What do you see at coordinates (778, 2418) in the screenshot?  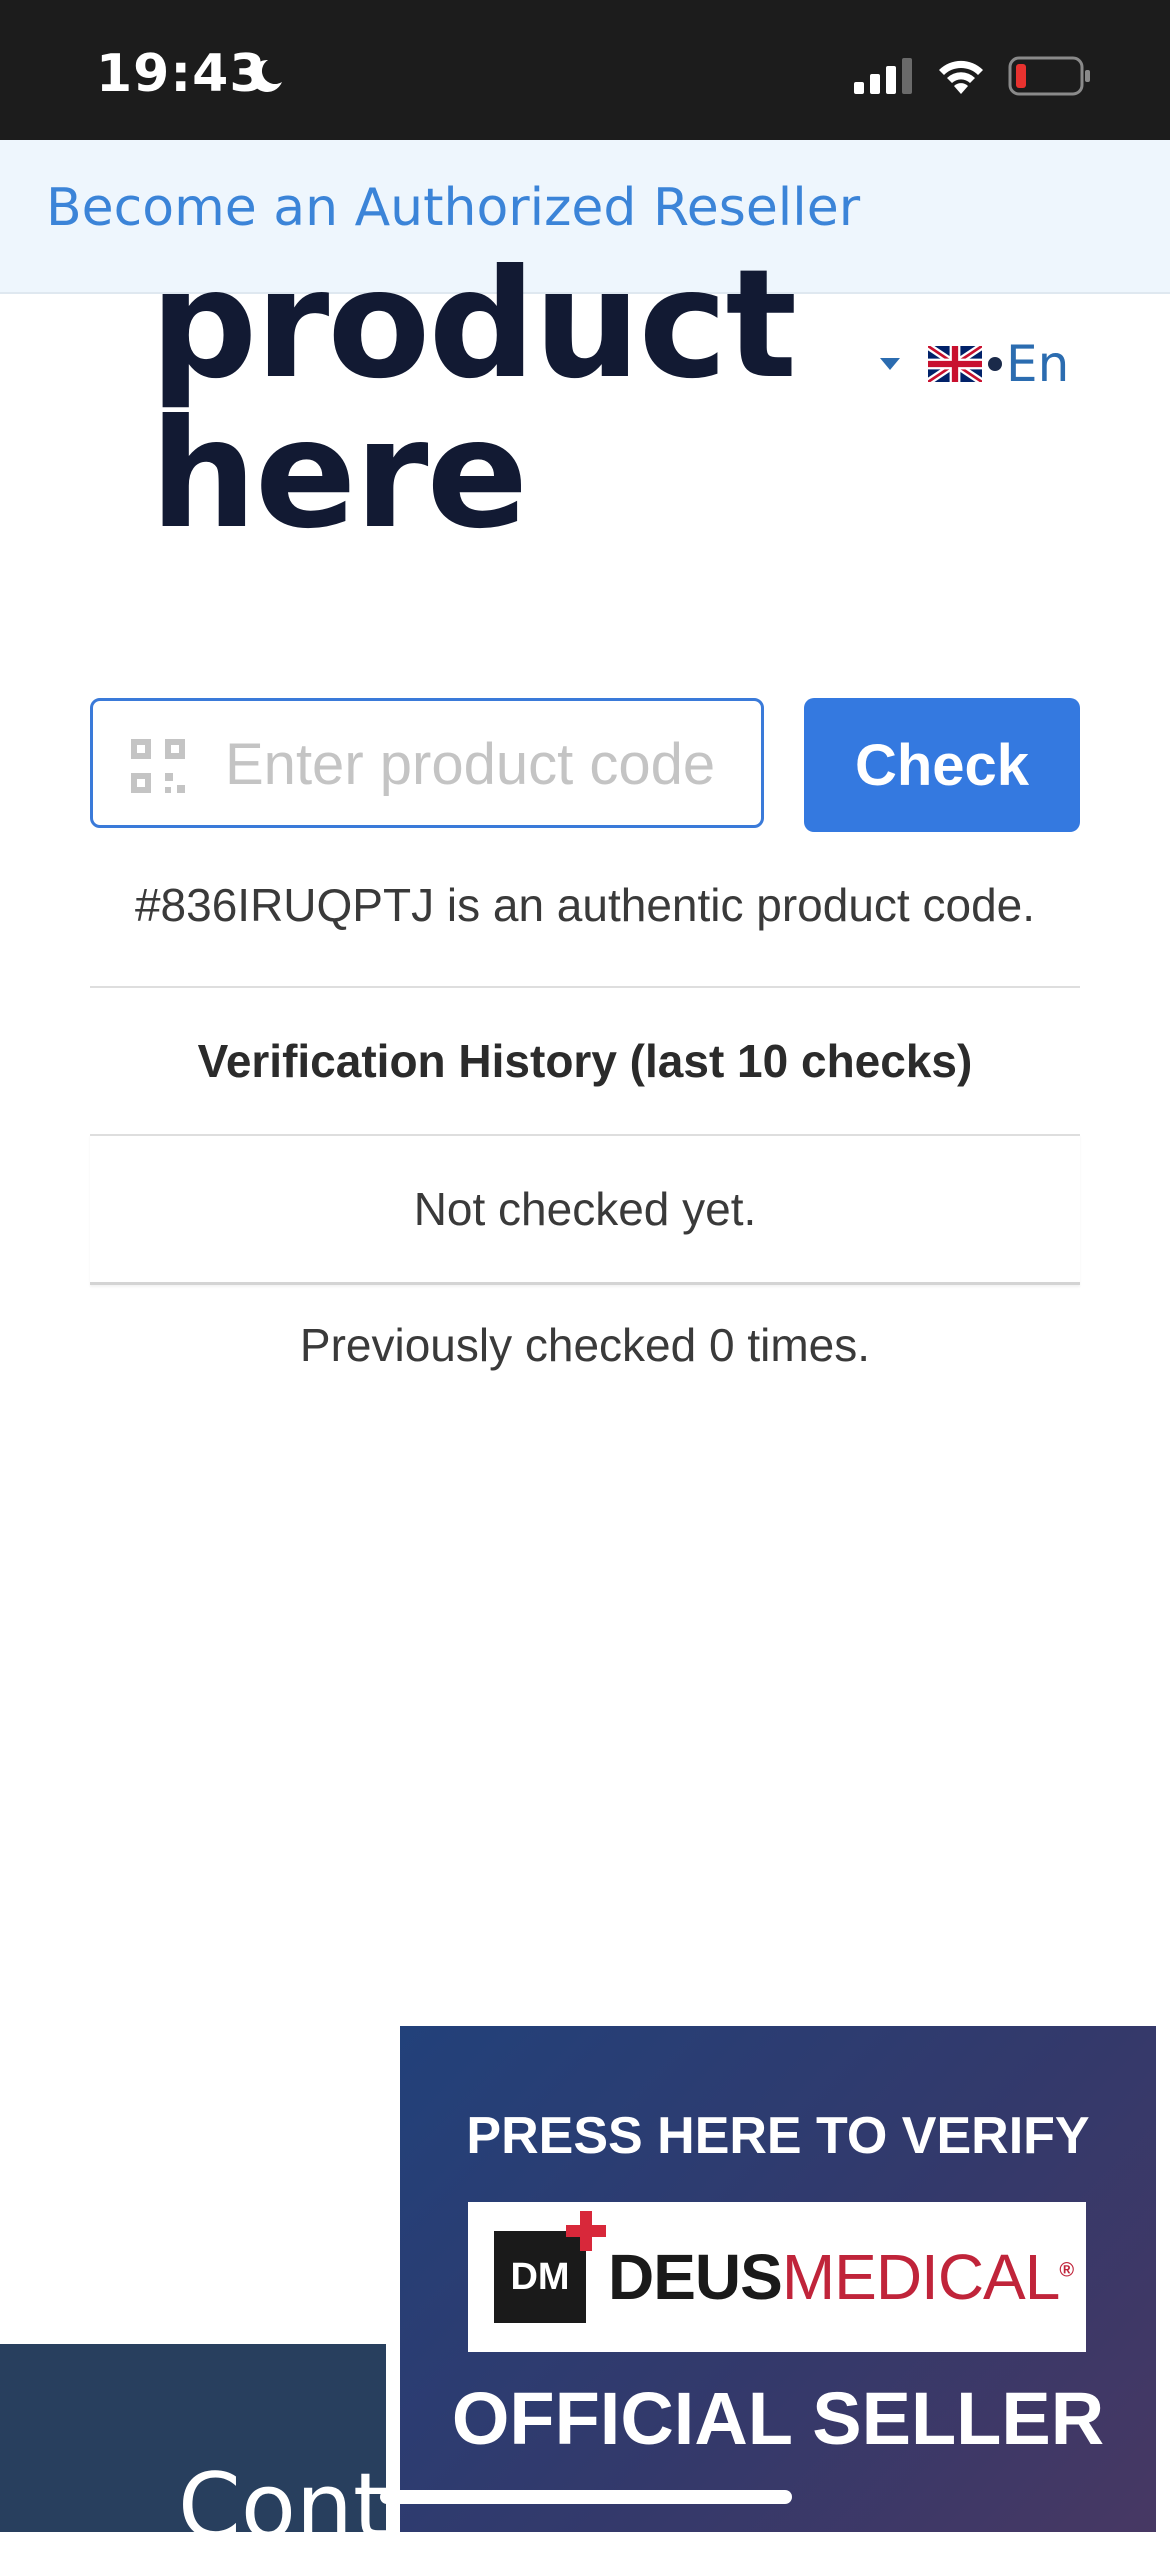 I see `badge-bottom-text: OFFICIAL SELLER` at bounding box center [778, 2418].